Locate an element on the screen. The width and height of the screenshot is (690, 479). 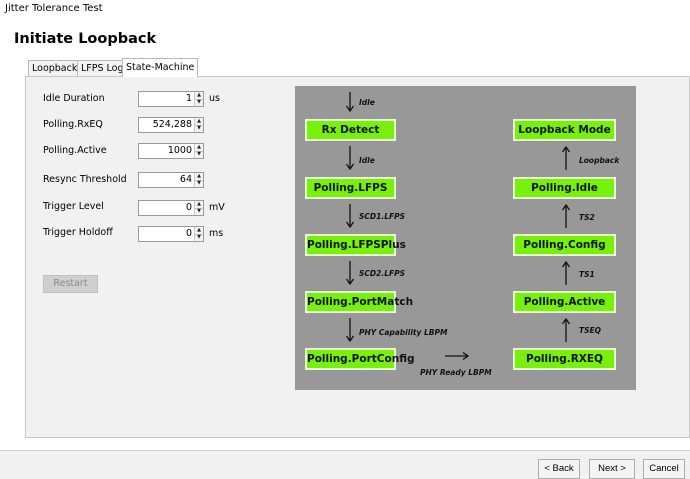
transition-label-ts2: TS2 is located at coordinates (587, 217).